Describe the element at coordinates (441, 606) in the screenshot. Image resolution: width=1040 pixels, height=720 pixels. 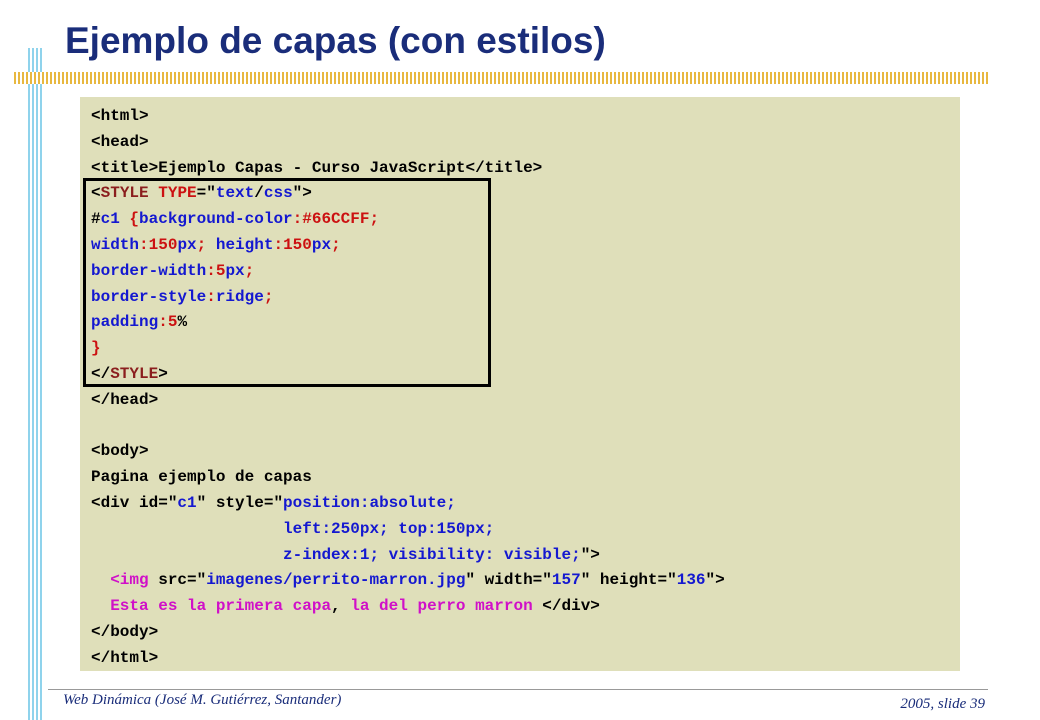
I see `code-token: la del perro marron` at that location.